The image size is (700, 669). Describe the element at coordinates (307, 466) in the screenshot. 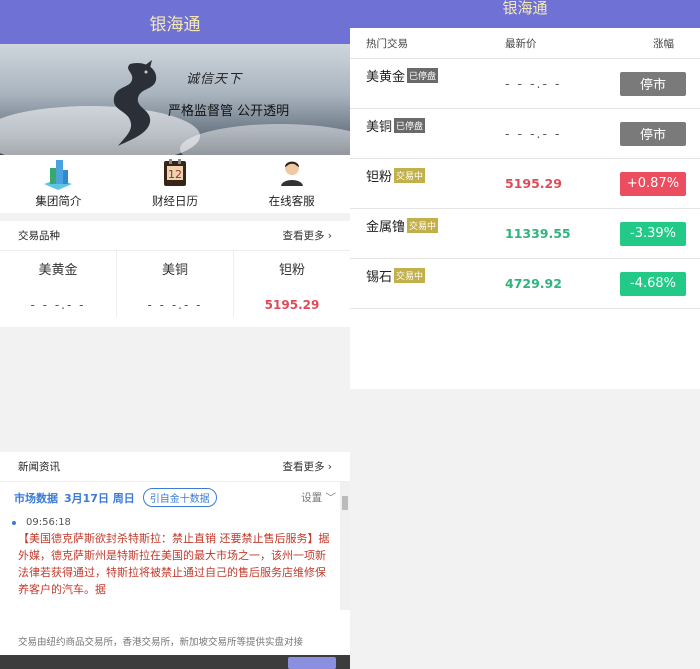

I see `news-more-link: 查看更多 ›` at that location.